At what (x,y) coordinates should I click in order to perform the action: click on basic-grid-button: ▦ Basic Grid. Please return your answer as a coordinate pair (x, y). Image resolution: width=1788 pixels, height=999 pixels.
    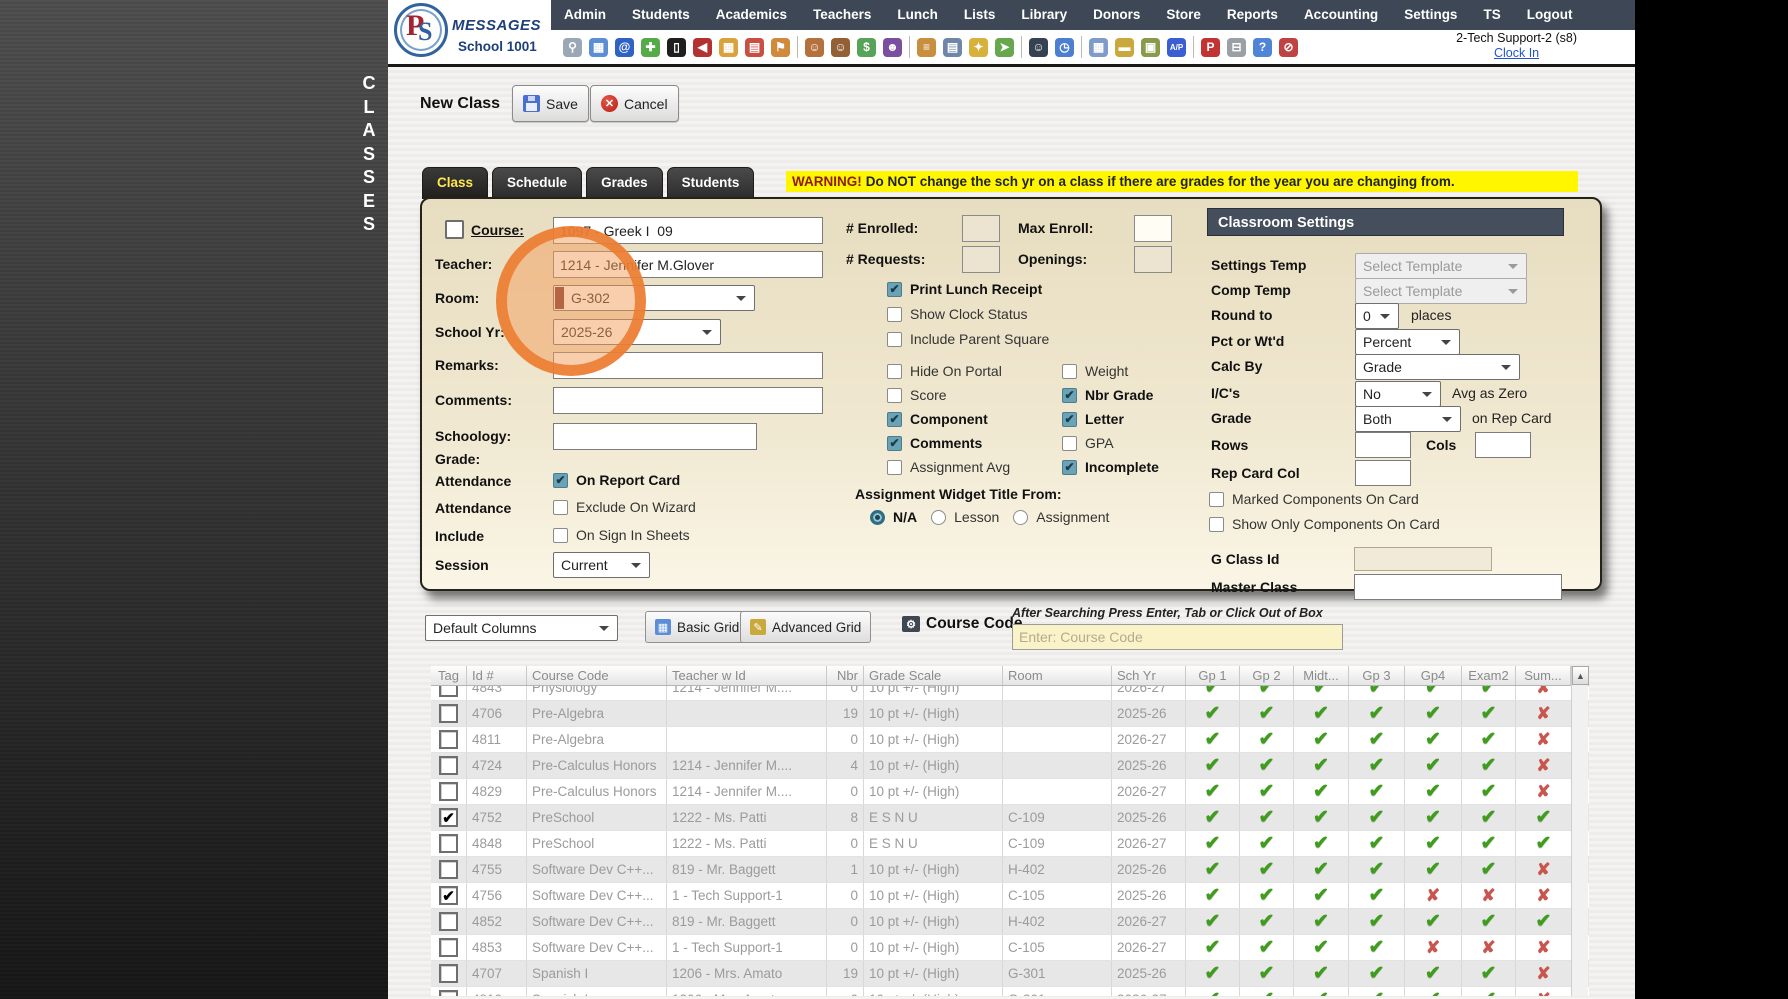
    Looking at the image, I should click on (697, 627).